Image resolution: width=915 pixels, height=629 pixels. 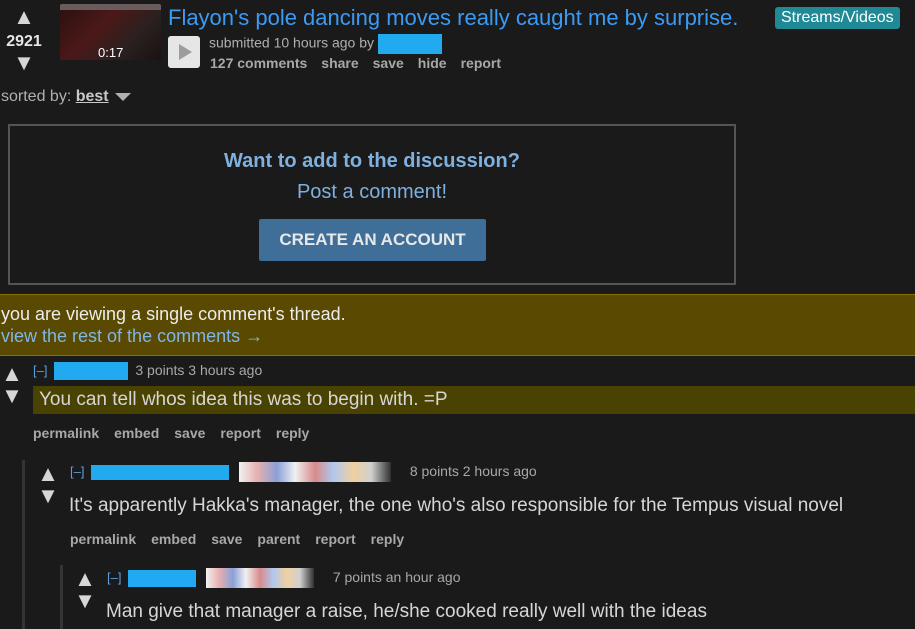 What do you see at coordinates (48, 474) in the screenshot?
I see `comment2-upvote-icon: ▲` at bounding box center [48, 474].